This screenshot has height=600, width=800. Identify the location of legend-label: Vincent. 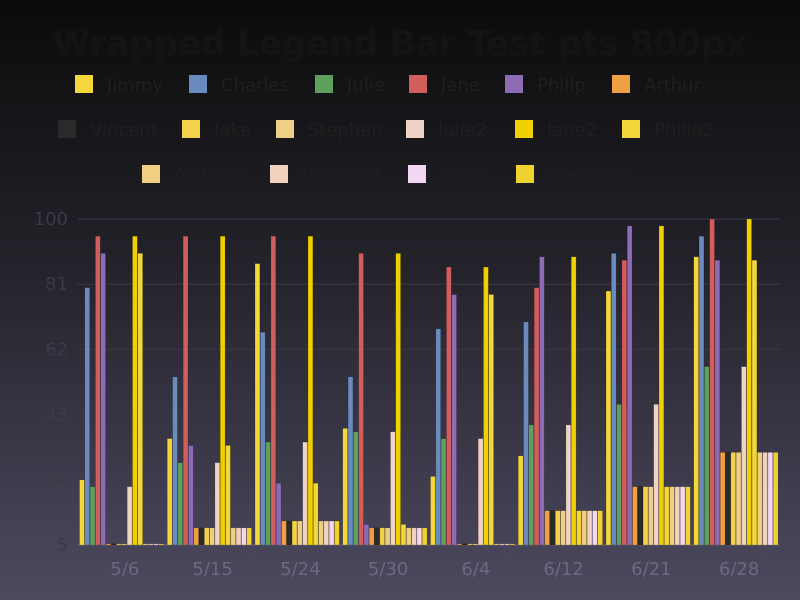
(124, 130).